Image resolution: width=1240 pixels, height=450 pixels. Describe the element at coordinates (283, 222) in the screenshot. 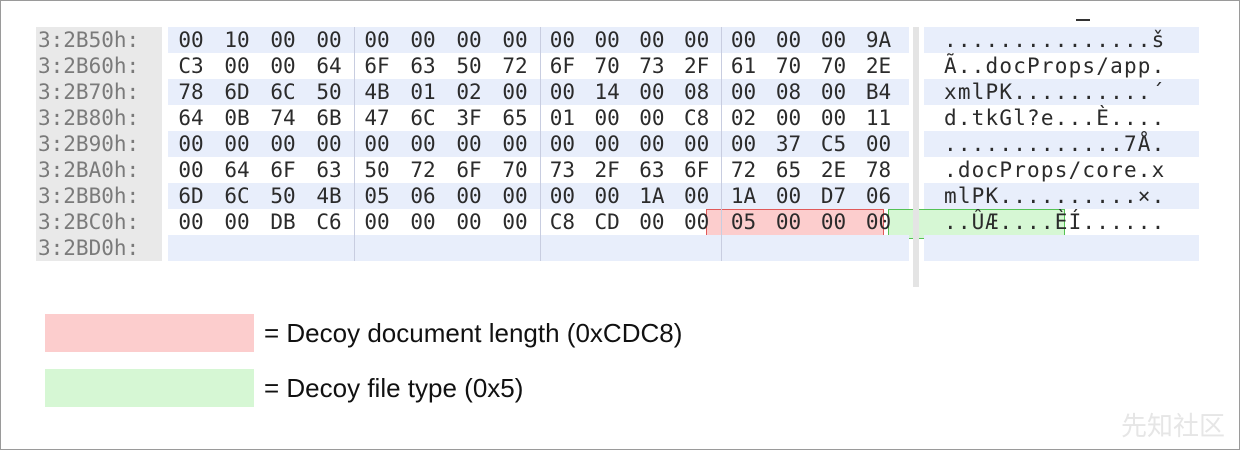

I see `hex-byte: DB` at that location.